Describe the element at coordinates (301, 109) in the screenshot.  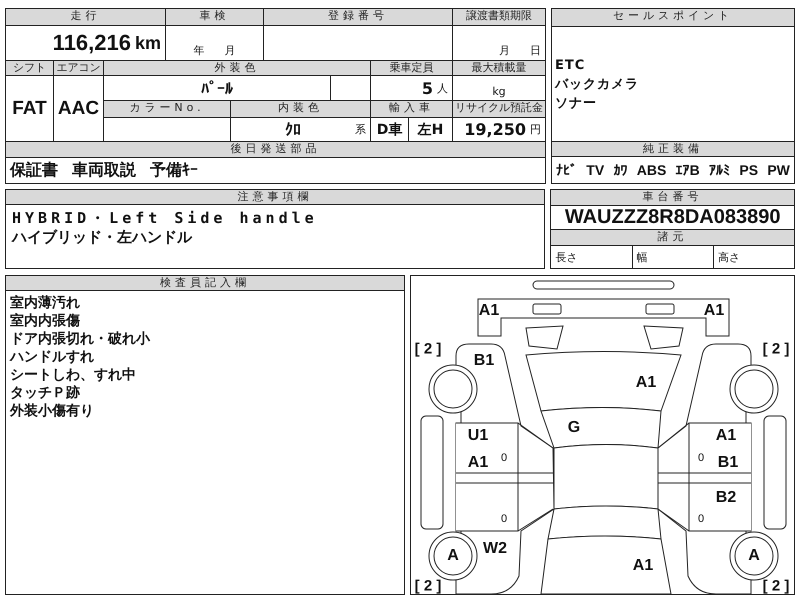
I see `column-header: 内装色` at that location.